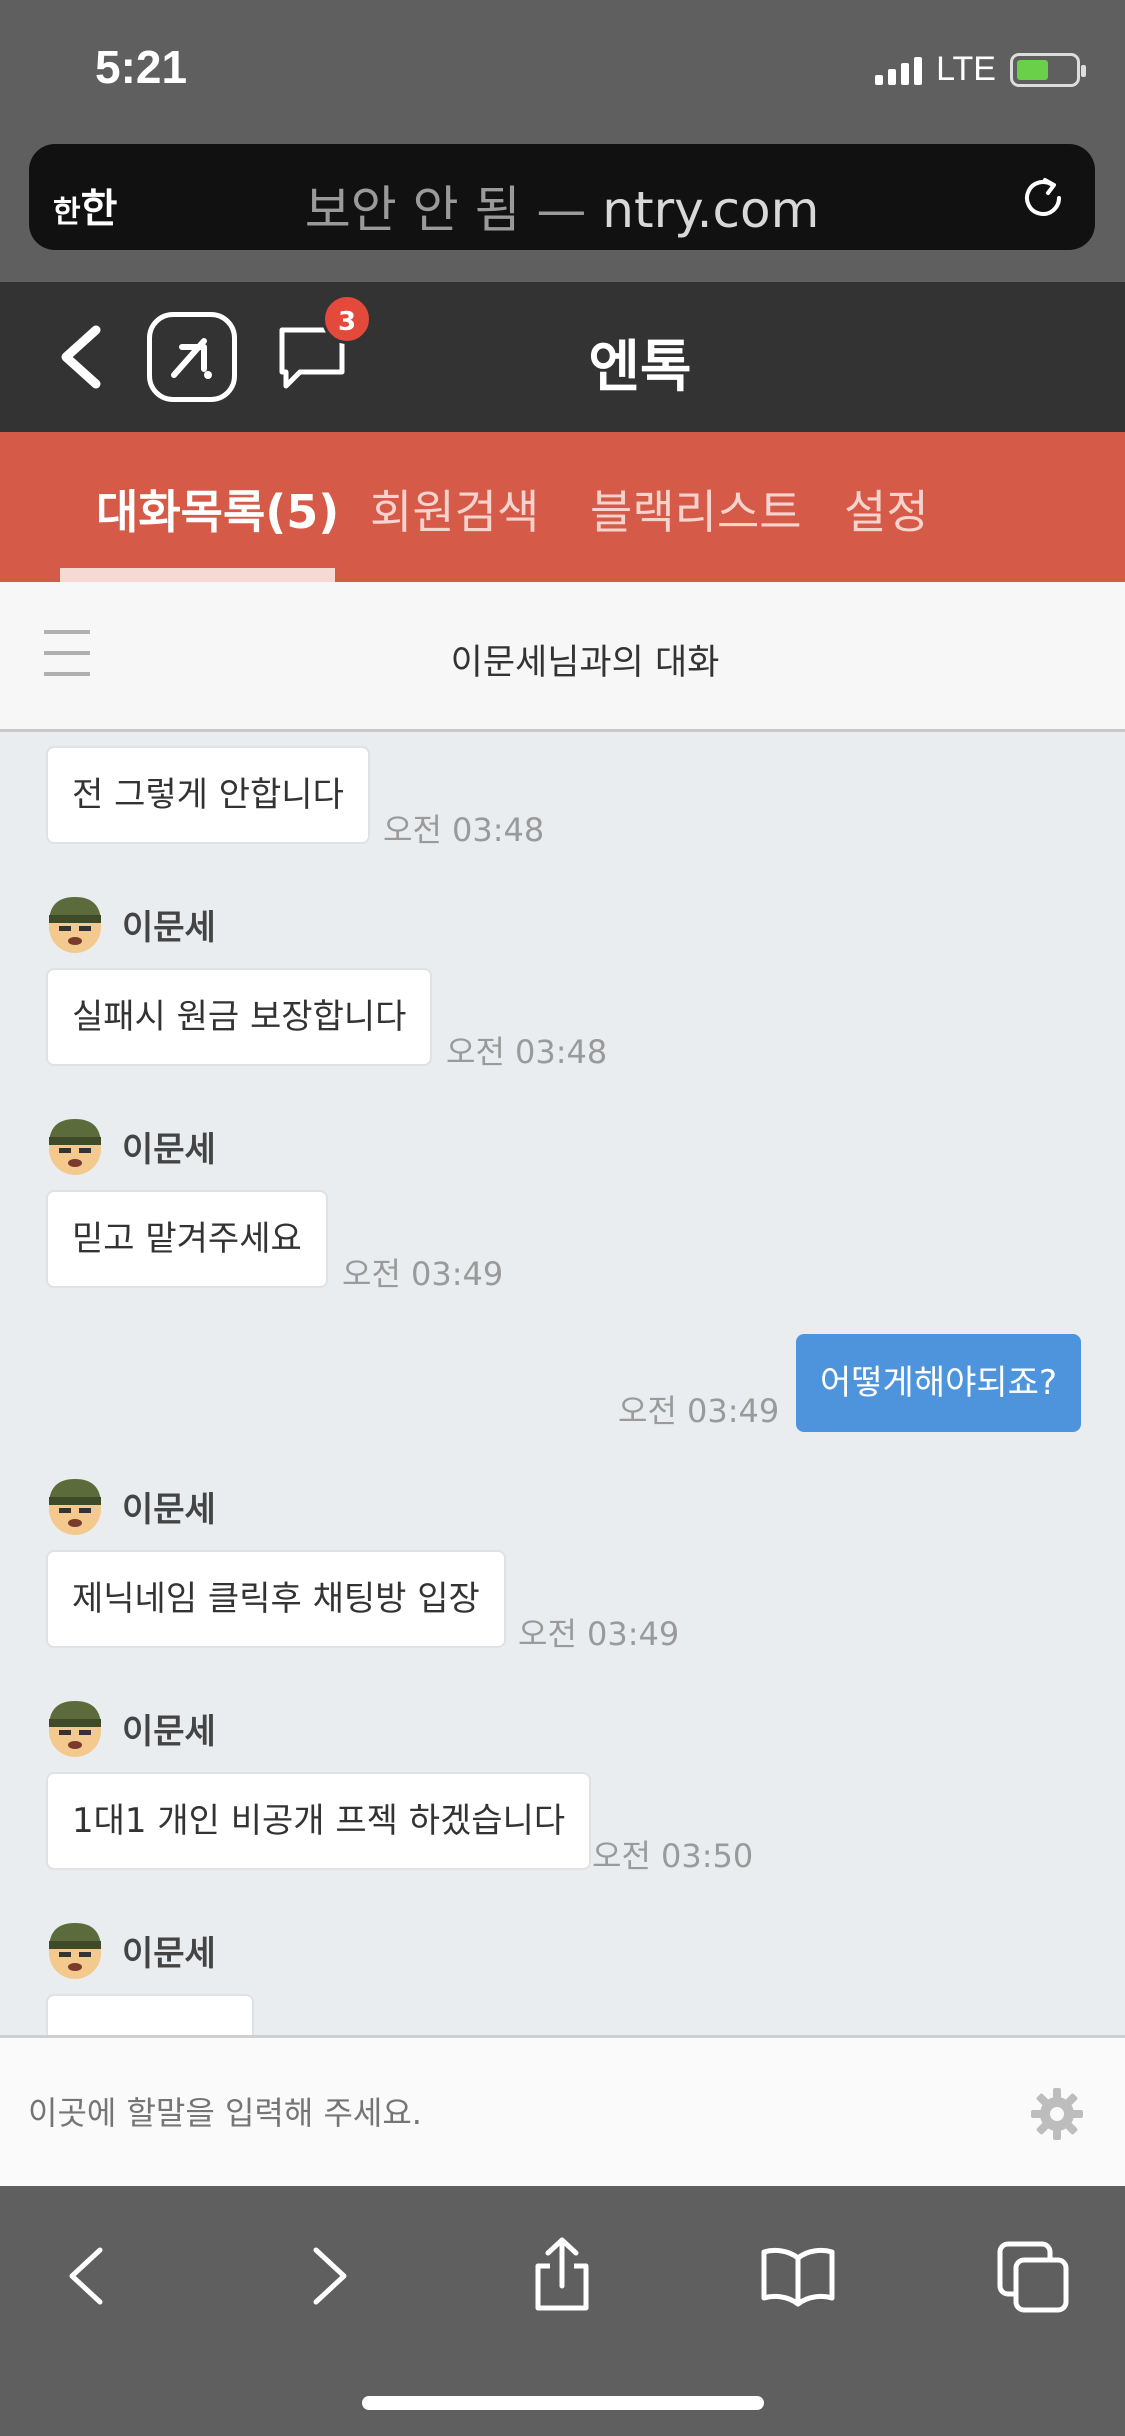 The height and width of the screenshot is (2436, 1125). I want to click on security-warning: 보안 안 됨 —, so click(453, 210).